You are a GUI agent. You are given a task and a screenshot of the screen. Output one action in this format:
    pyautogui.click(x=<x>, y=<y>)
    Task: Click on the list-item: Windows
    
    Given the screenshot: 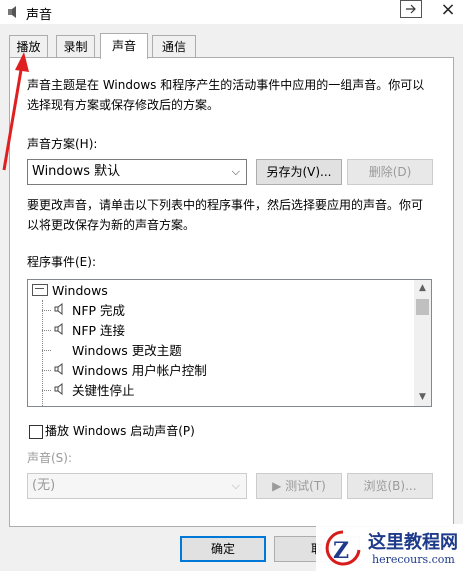 What is the action you would take?
    pyautogui.click(x=70, y=291)
    